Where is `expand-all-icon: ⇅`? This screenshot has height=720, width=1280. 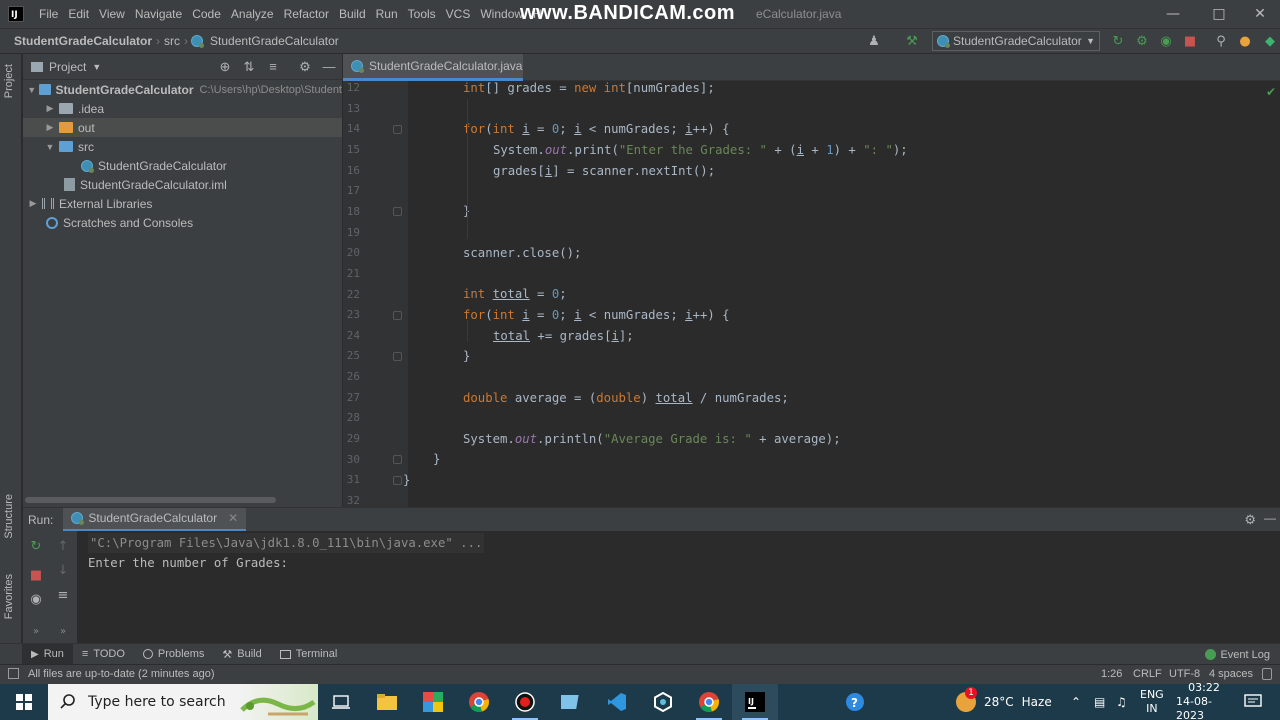
expand-all-icon: ⇅ is located at coordinates (249, 67).